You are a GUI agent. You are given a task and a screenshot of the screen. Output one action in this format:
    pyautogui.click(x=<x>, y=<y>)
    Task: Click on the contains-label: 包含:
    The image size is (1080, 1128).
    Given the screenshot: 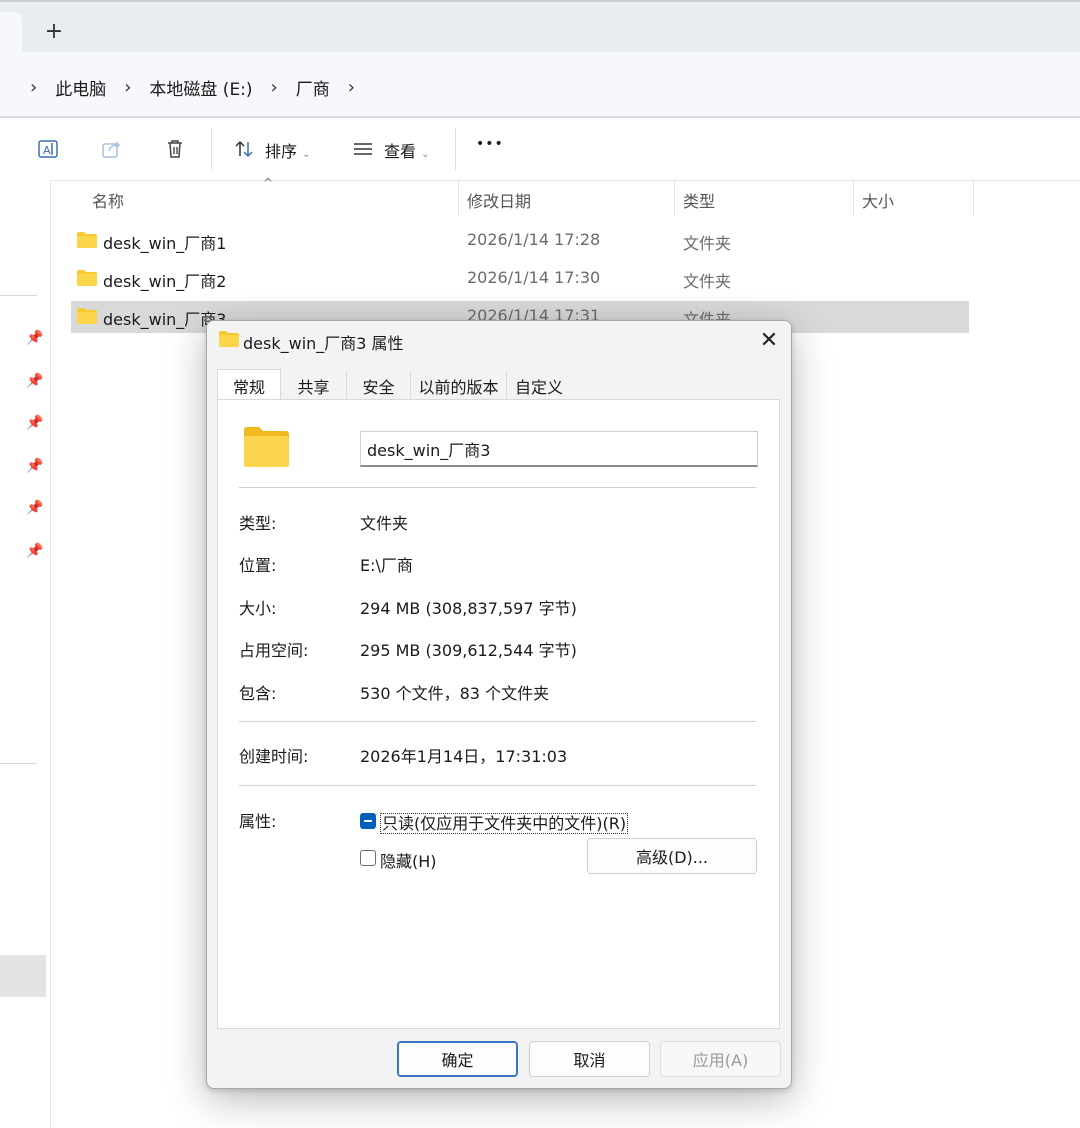 What is the action you would take?
    pyautogui.click(x=258, y=693)
    